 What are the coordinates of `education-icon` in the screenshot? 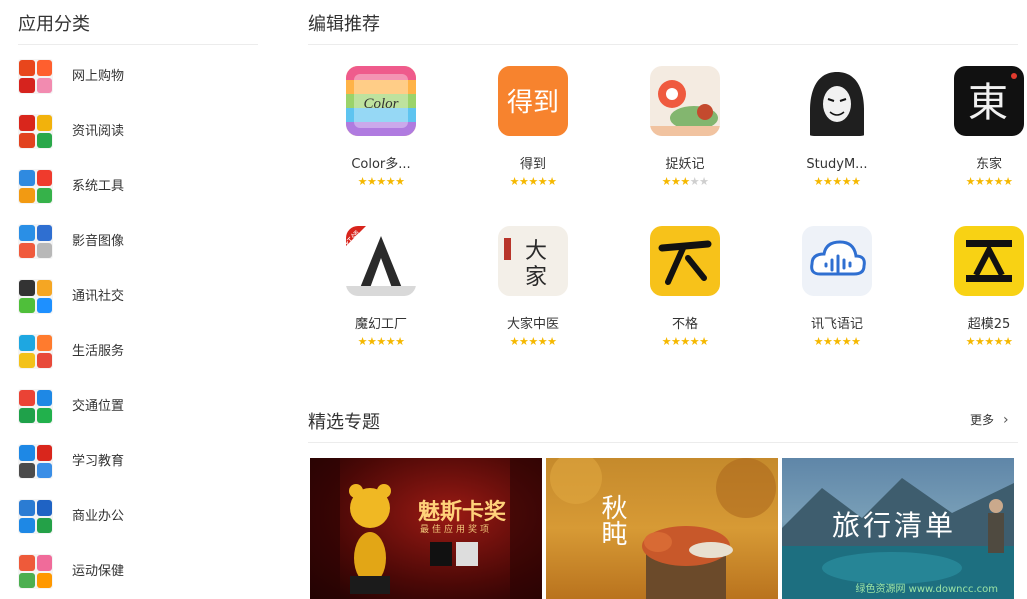 It's located at (35, 461).